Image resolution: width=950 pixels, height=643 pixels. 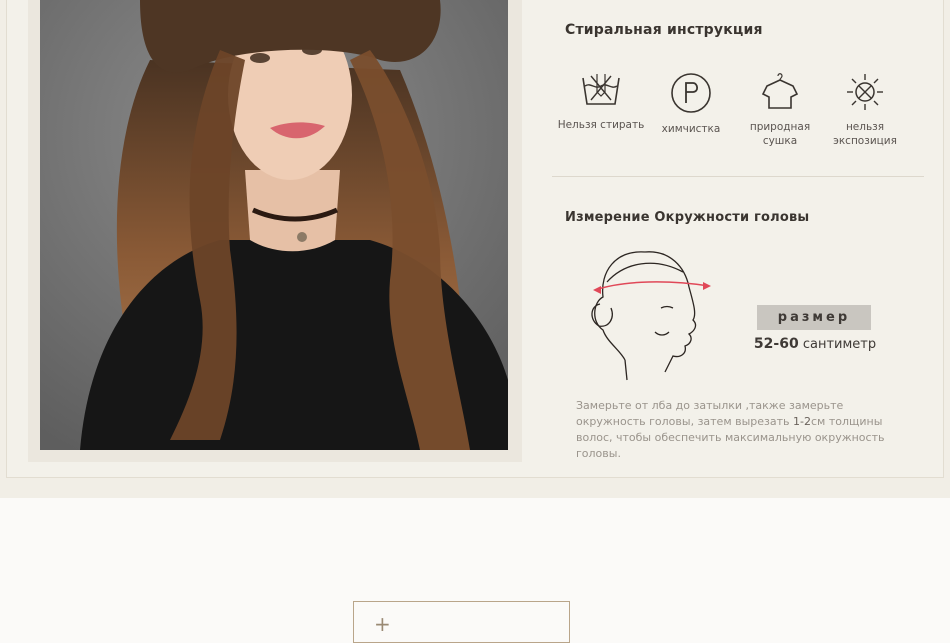 I want to click on care-item-no-wash: Нельзя стирать, so click(x=601, y=101).